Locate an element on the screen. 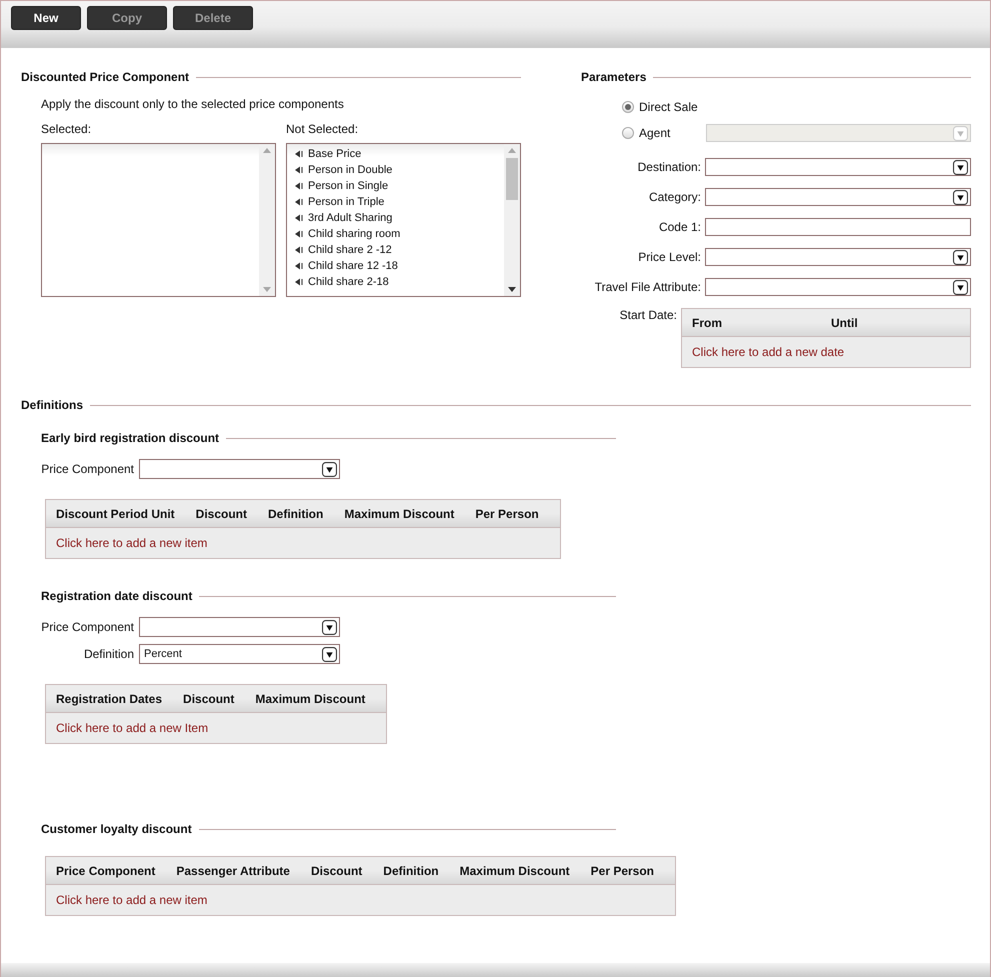 The image size is (991, 977). section-title: Early bird registration discount is located at coordinates (130, 438).